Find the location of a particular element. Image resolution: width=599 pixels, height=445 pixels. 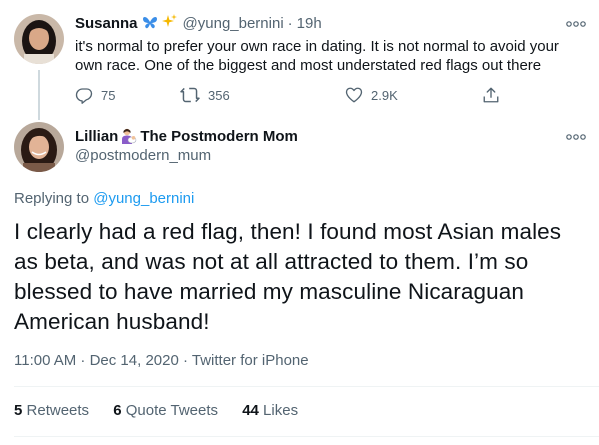

retweet-icon is located at coordinates (194, 95).